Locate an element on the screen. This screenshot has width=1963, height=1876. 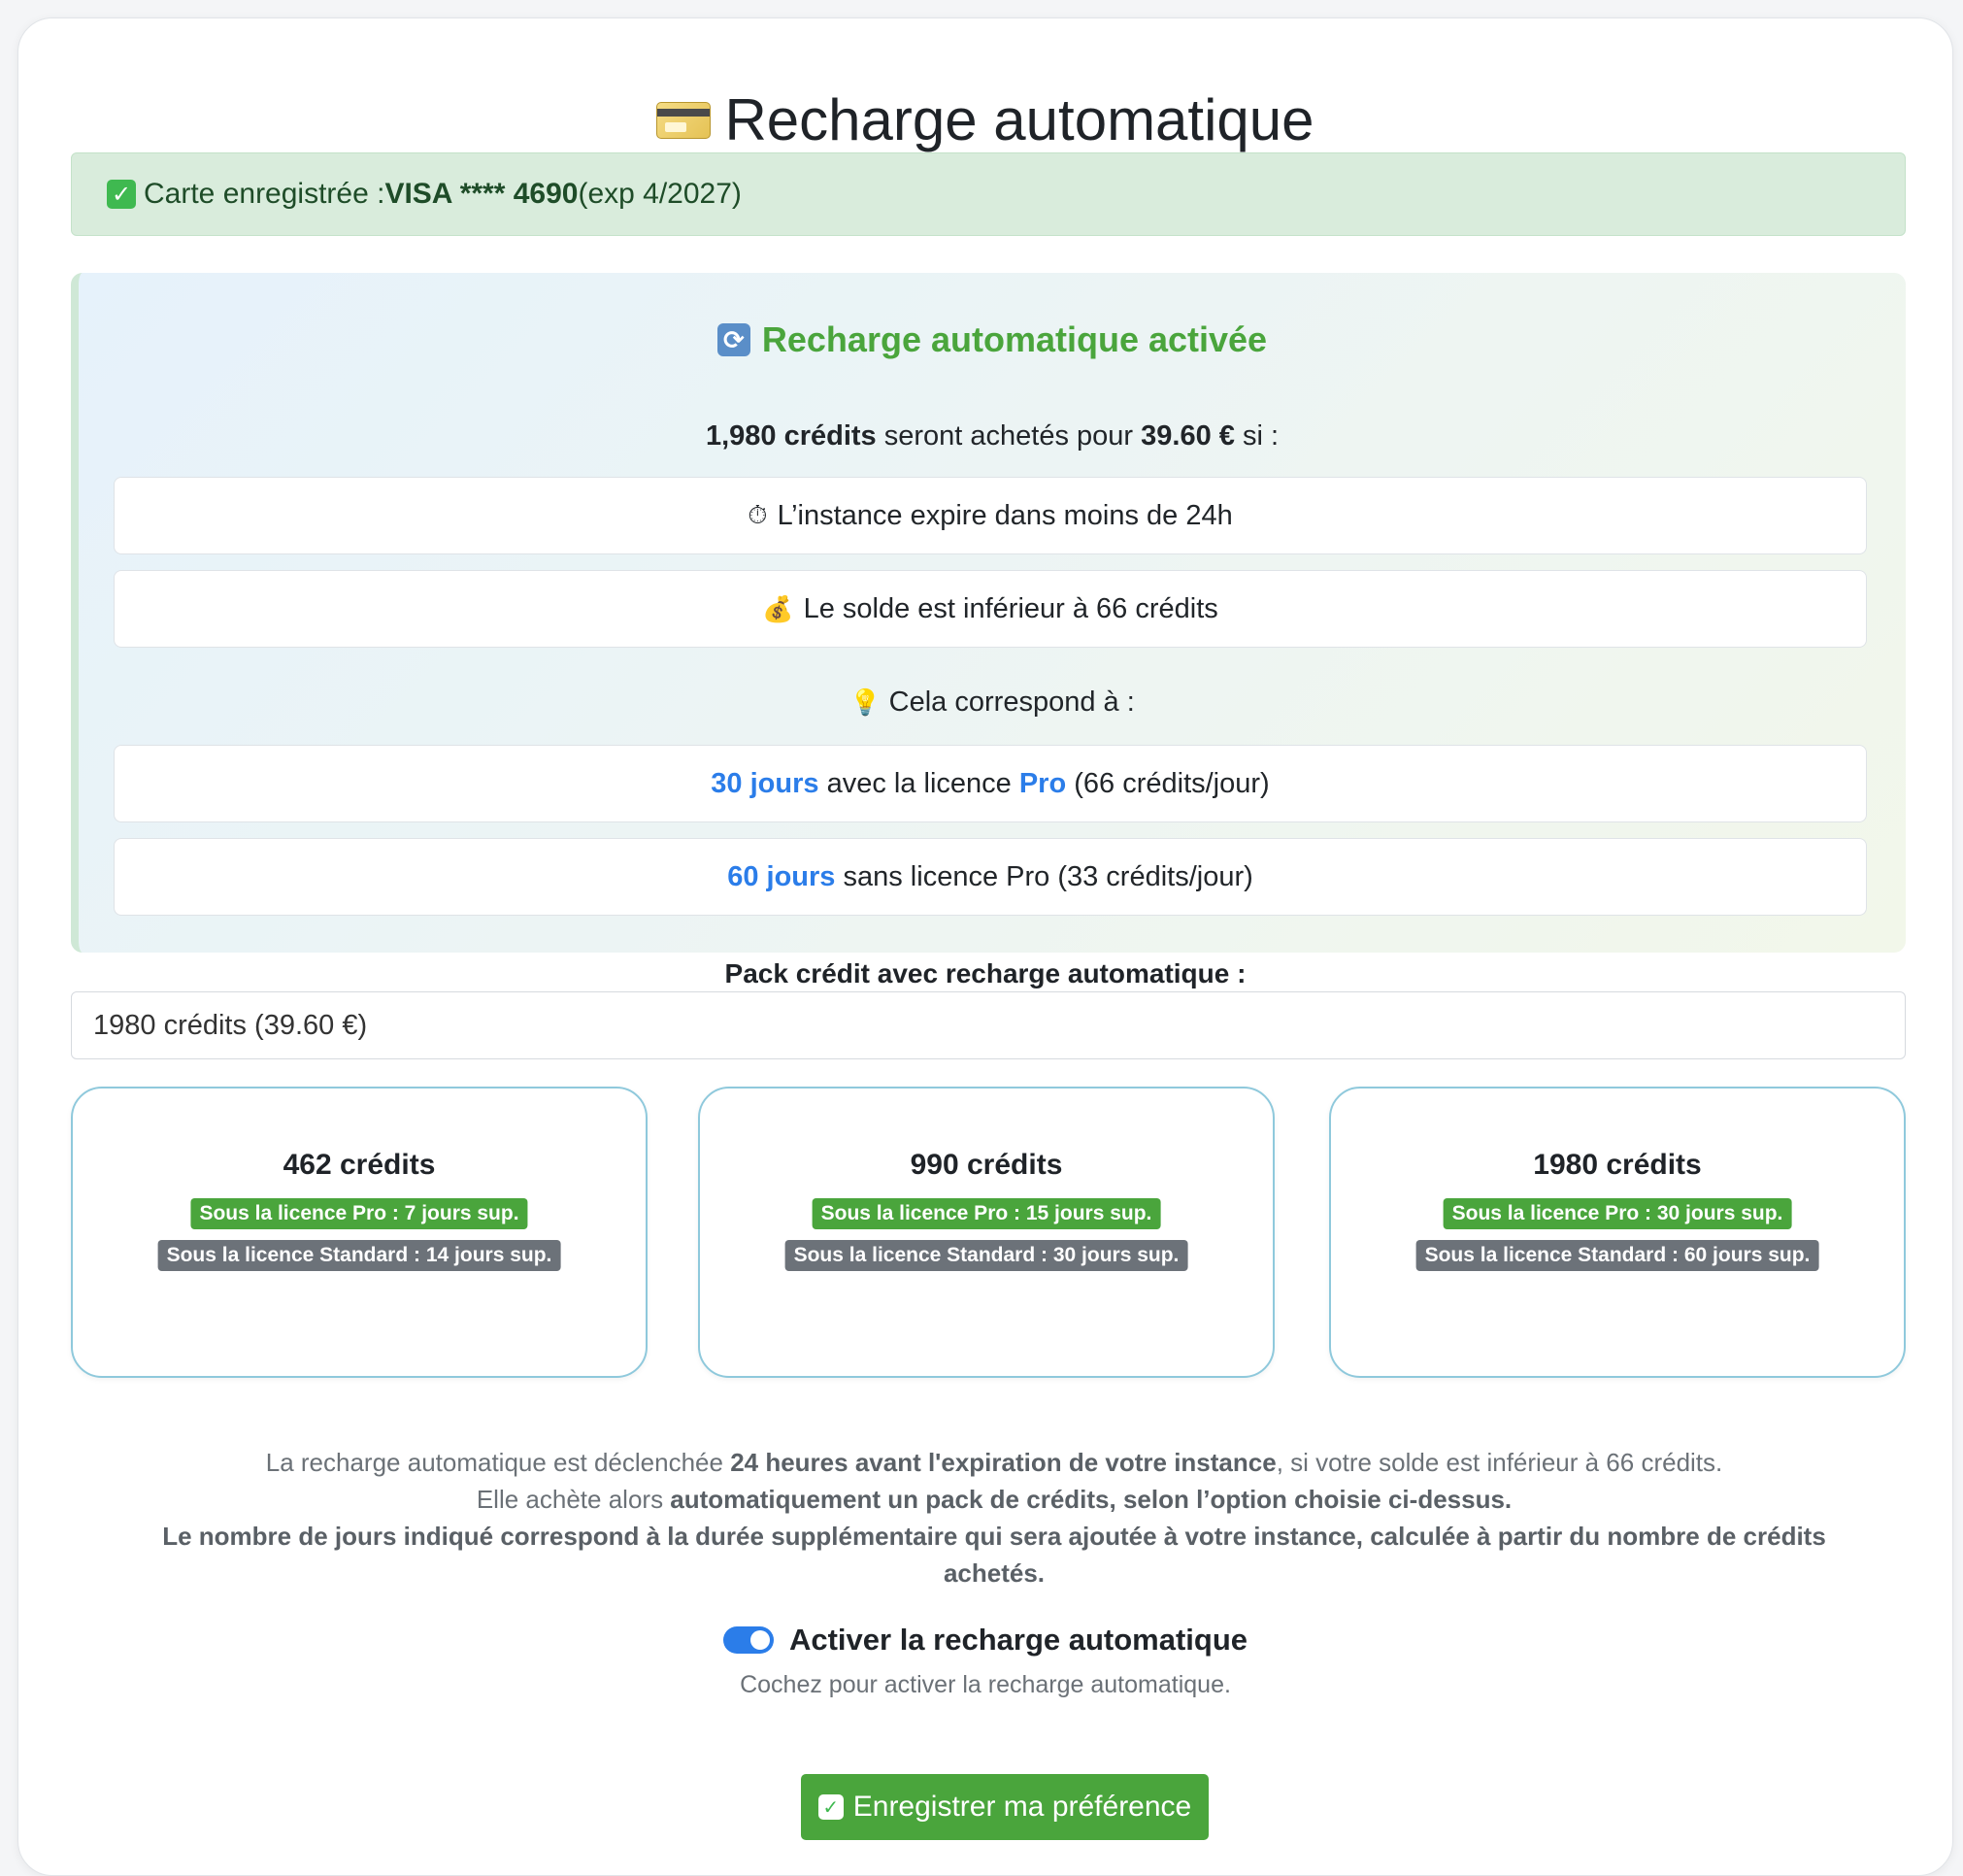
page-title: Recharge automatique is located at coordinates (1019, 120).